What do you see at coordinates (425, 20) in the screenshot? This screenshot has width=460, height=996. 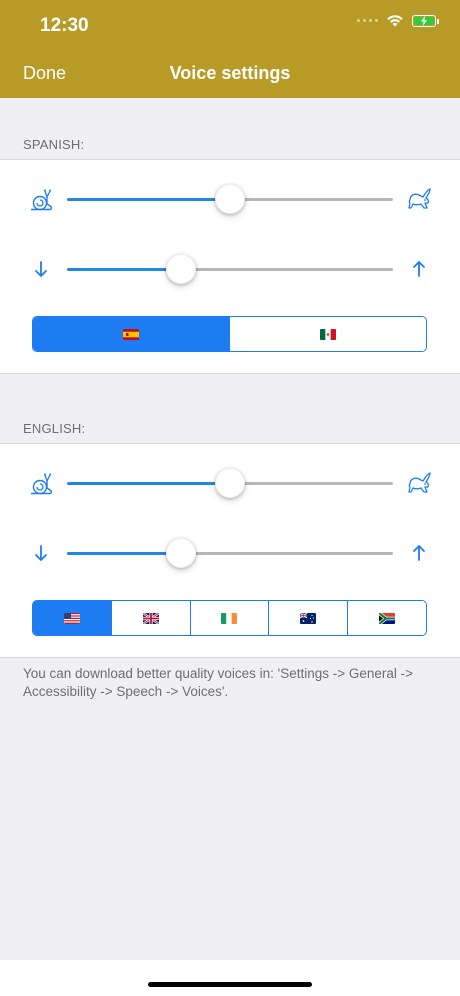 I see `battery-icon` at bounding box center [425, 20].